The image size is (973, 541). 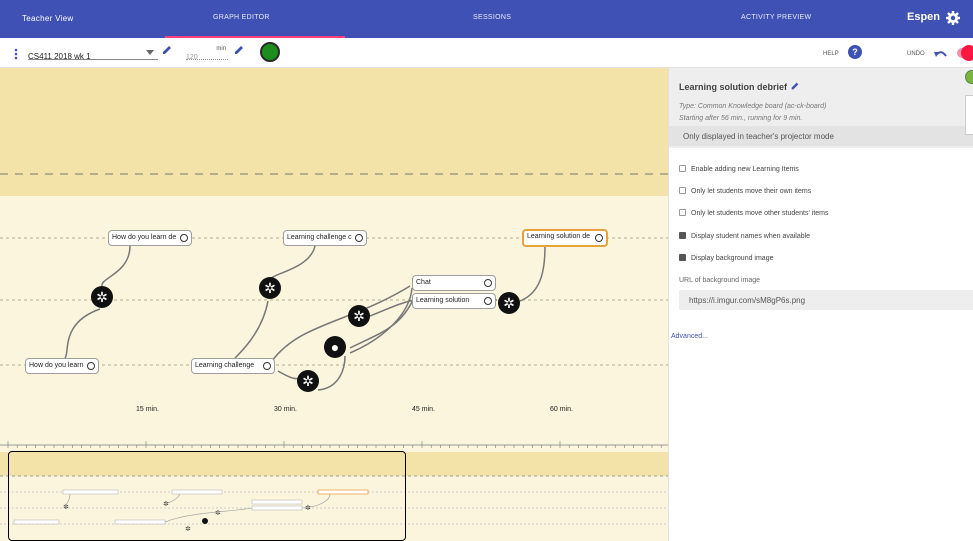 I want to click on timeline-ruler, so click(x=334, y=443).